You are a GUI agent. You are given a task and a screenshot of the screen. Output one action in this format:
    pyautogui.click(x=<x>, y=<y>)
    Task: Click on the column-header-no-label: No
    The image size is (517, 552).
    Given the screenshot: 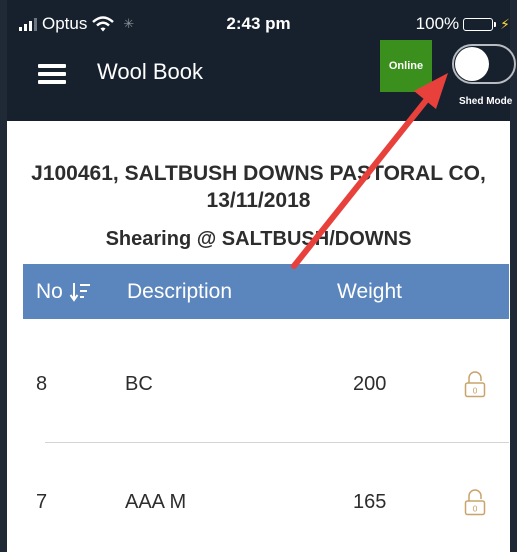 What is the action you would take?
    pyautogui.click(x=49, y=291)
    